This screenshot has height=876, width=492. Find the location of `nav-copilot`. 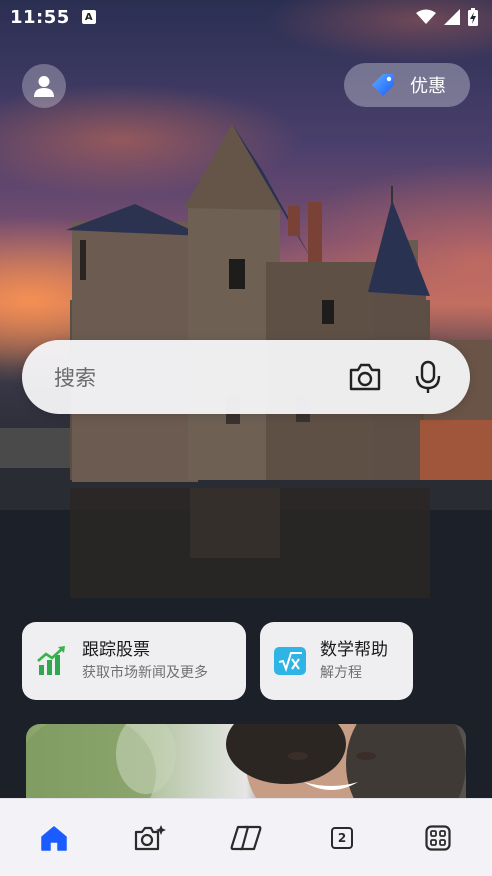

nav-copilot is located at coordinates (246, 838).